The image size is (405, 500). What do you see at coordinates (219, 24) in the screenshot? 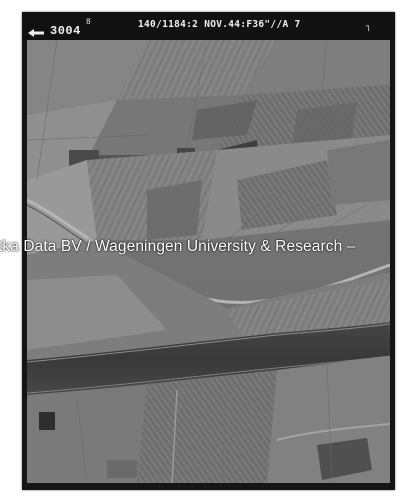
I see `flight-info-annotation: 140/1184:2 NOV.44:F36"//A 7` at bounding box center [219, 24].